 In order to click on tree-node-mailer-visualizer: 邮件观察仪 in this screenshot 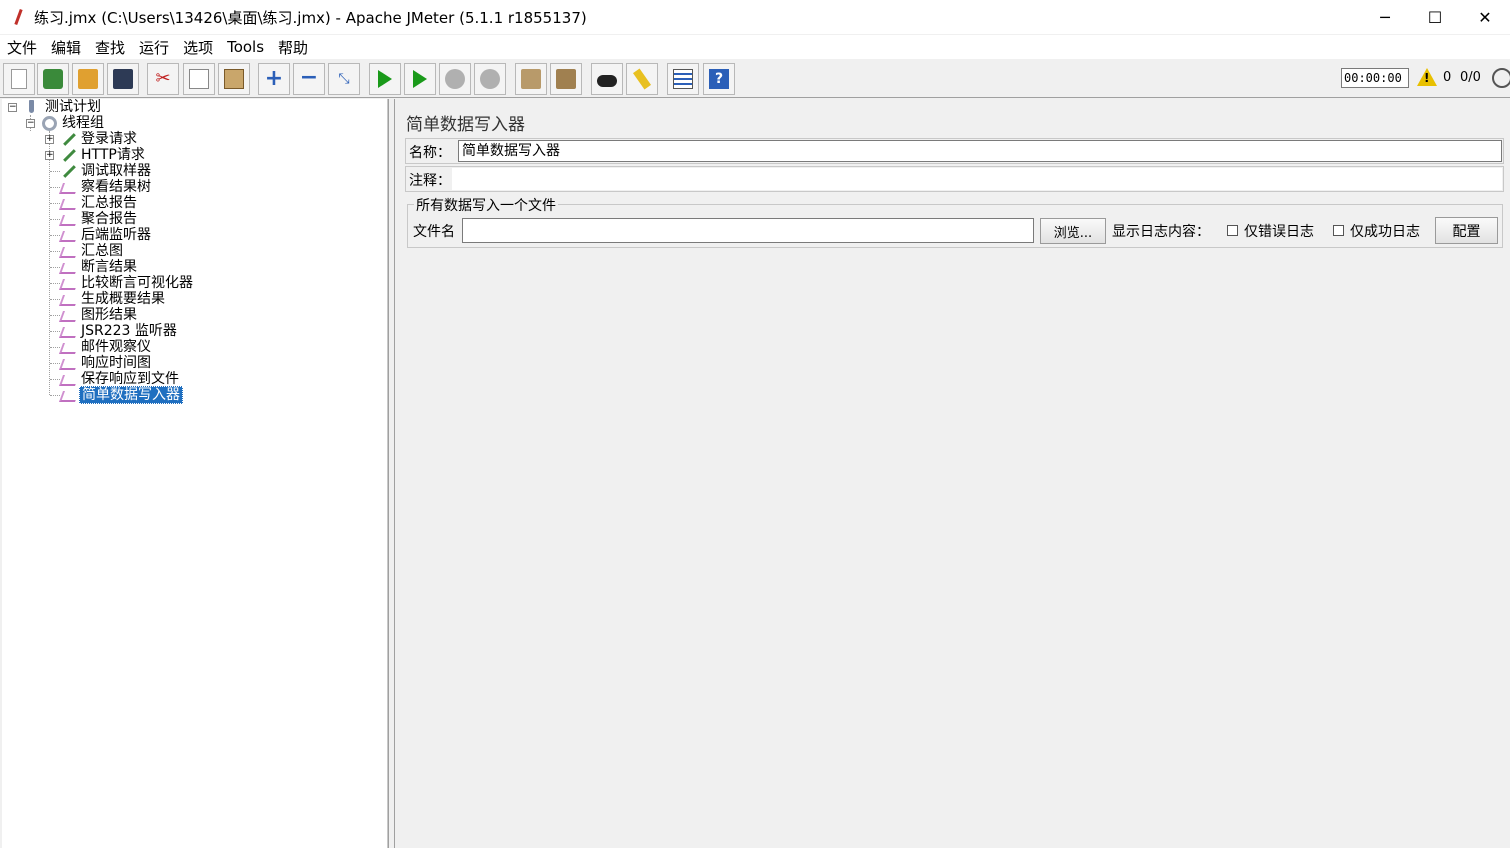, I will do `click(106, 347)`.